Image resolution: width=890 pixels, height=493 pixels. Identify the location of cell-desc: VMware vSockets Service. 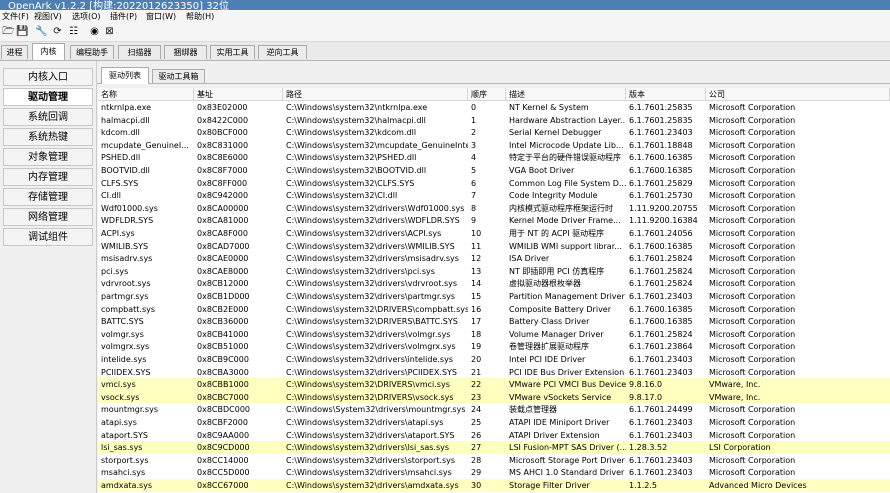
(560, 397).